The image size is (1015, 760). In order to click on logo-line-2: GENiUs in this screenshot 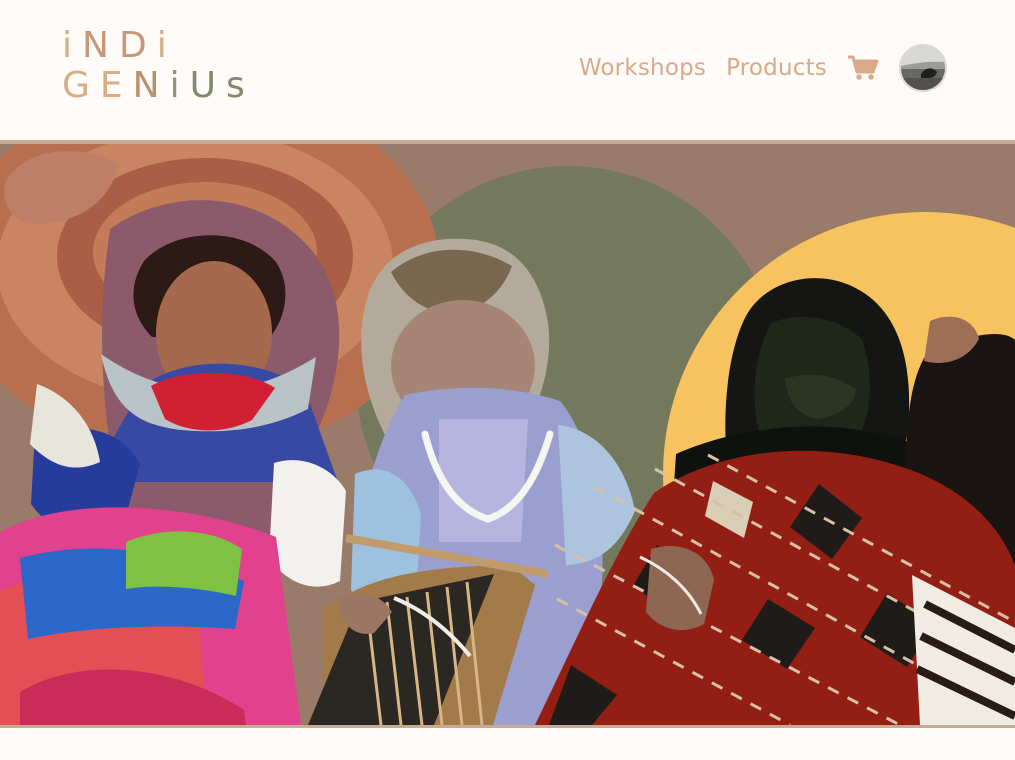, I will do `click(158, 86)`.